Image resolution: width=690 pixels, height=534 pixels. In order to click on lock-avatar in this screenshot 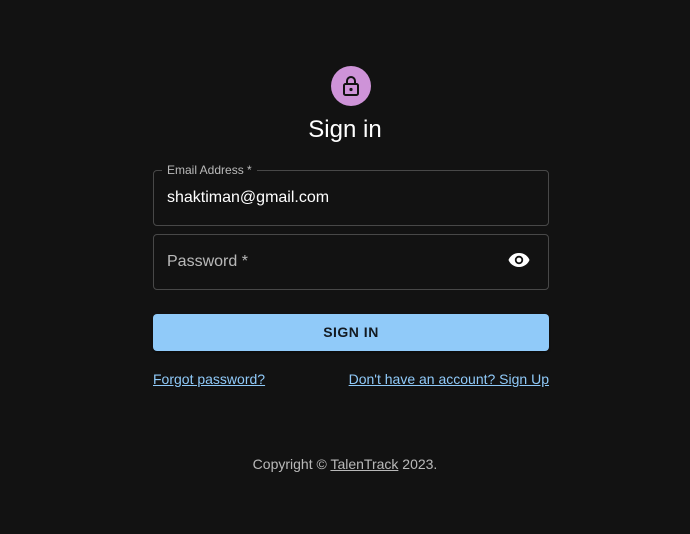, I will do `click(351, 86)`.